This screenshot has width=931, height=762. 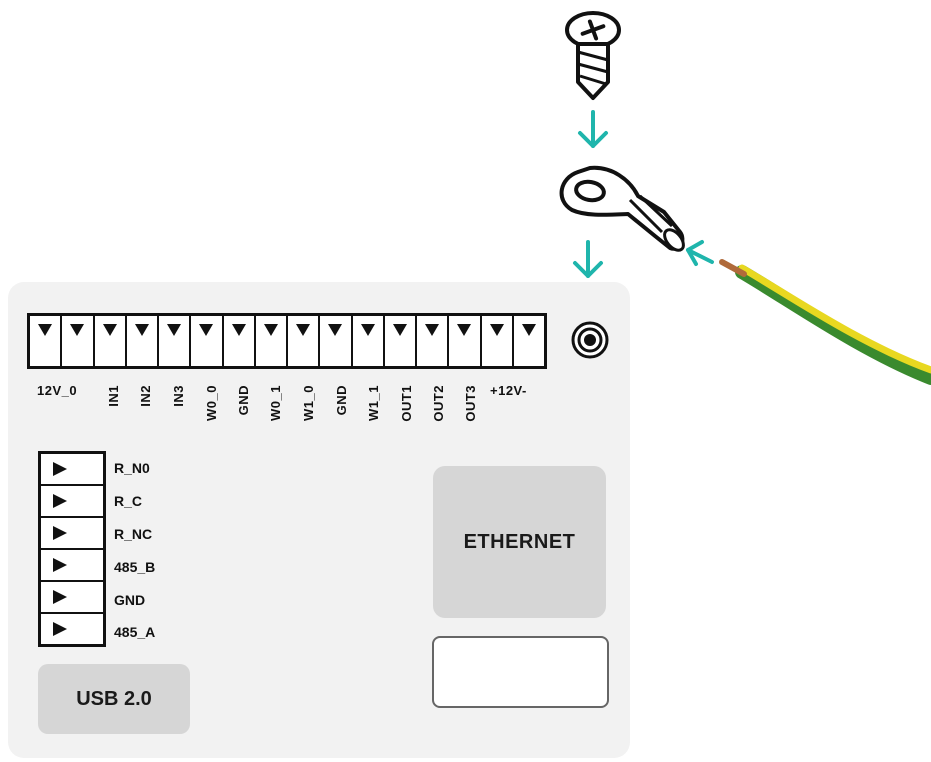 What do you see at coordinates (593, 55) in the screenshot?
I see `screw-icon` at bounding box center [593, 55].